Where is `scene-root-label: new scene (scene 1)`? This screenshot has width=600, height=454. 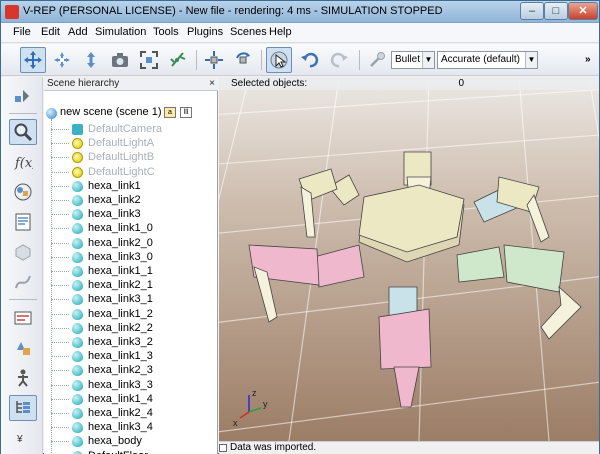
scene-root-label: new scene (scene 1) is located at coordinates (111, 112).